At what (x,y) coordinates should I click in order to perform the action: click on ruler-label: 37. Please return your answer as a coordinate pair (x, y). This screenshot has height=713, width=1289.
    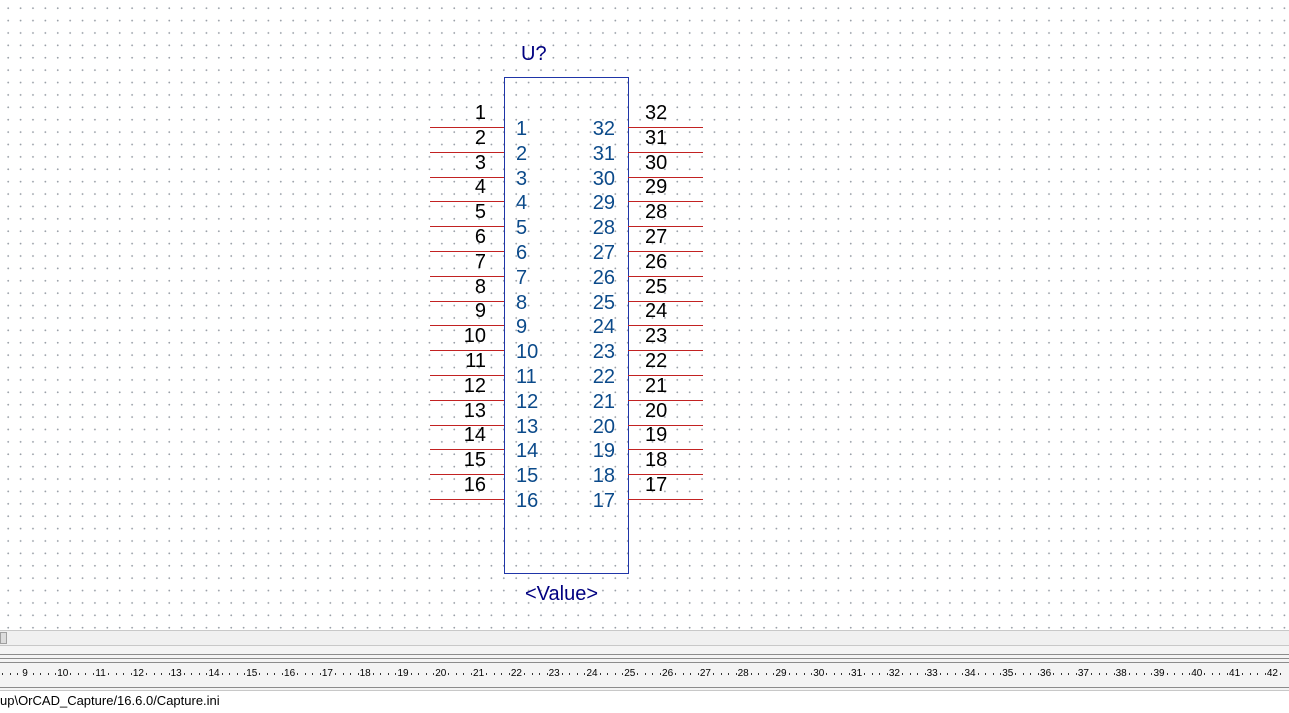
    Looking at the image, I should click on (1083, 673).